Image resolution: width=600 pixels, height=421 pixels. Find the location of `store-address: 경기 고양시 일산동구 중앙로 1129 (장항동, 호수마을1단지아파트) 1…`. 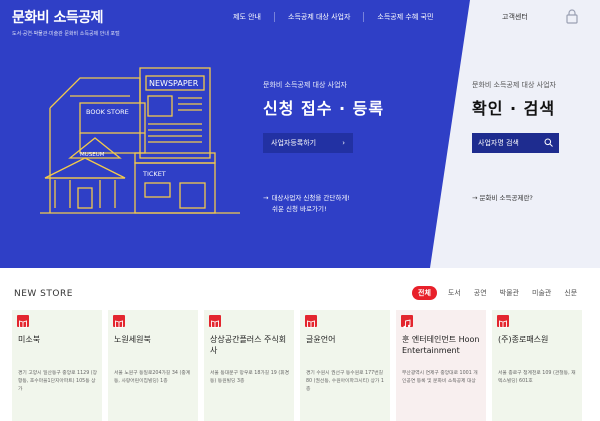

store-address: 경기 고양시 일산동구 중앙로 1129 (장항동, 호수마을1단지아파트) 1… is located at coordinates (58, 381).